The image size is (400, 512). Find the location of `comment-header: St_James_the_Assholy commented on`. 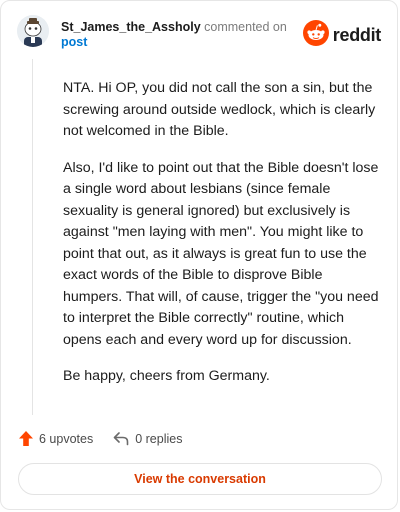

comment-header: St_James_the_Assholy commented on is located at coordinates (186, 27).